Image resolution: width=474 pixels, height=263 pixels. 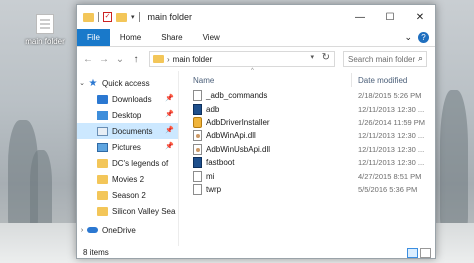 I want to click on search-icon: ⌕, so click(x=420, y=58).